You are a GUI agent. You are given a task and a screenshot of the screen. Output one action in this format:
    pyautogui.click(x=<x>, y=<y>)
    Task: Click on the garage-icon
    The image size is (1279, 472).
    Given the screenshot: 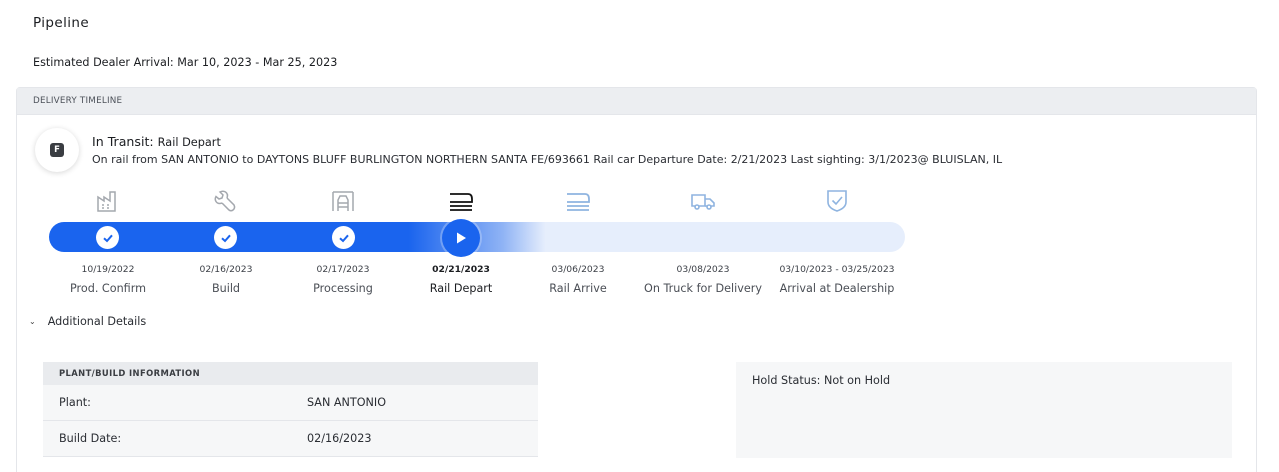 What is the action you would take?
    pyautogui.click(x=343, y=201)
    